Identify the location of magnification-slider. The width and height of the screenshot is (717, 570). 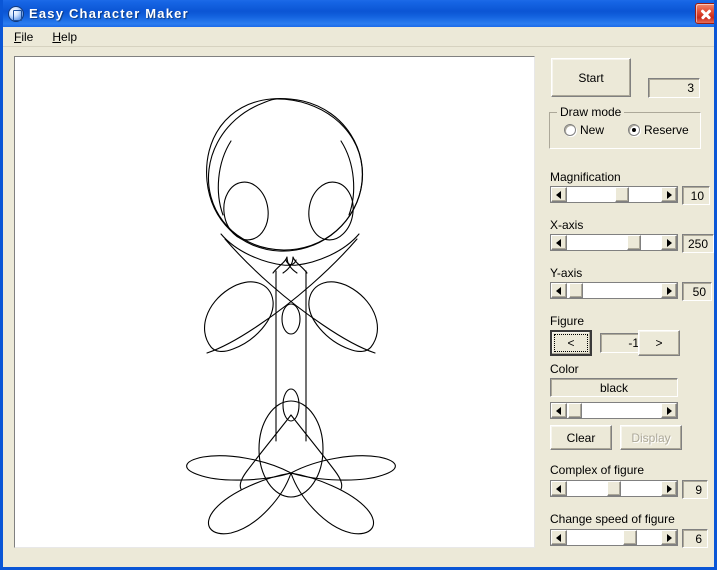
(614, 194).